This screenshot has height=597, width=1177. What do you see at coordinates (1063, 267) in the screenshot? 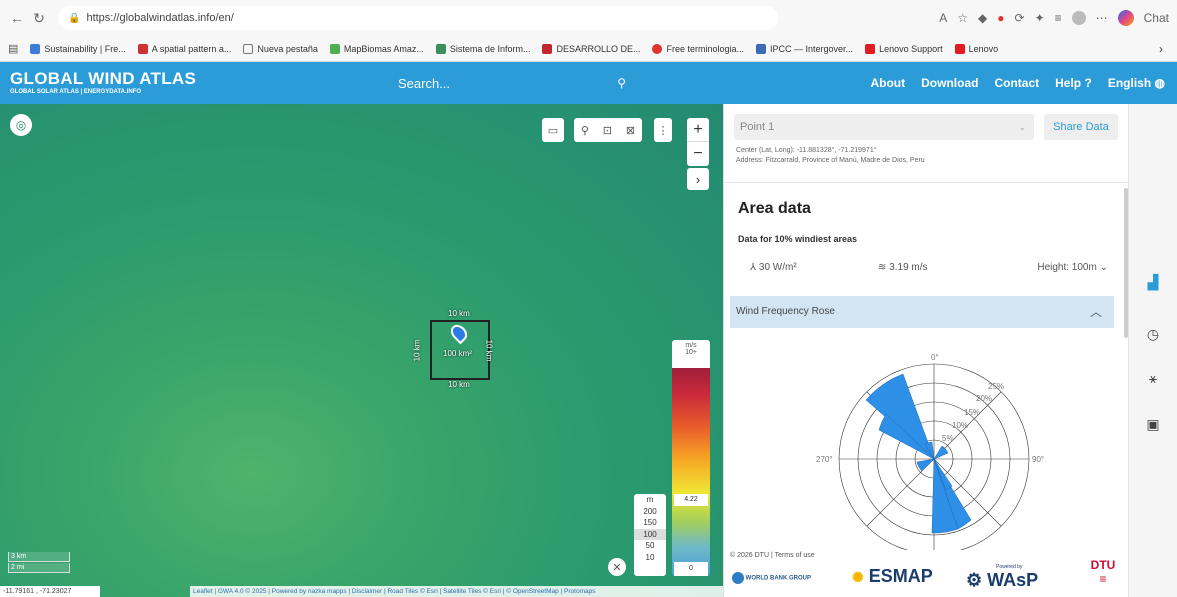
I see `height-select: Height: 100m ⌄` at bounding box center [1063, 267].